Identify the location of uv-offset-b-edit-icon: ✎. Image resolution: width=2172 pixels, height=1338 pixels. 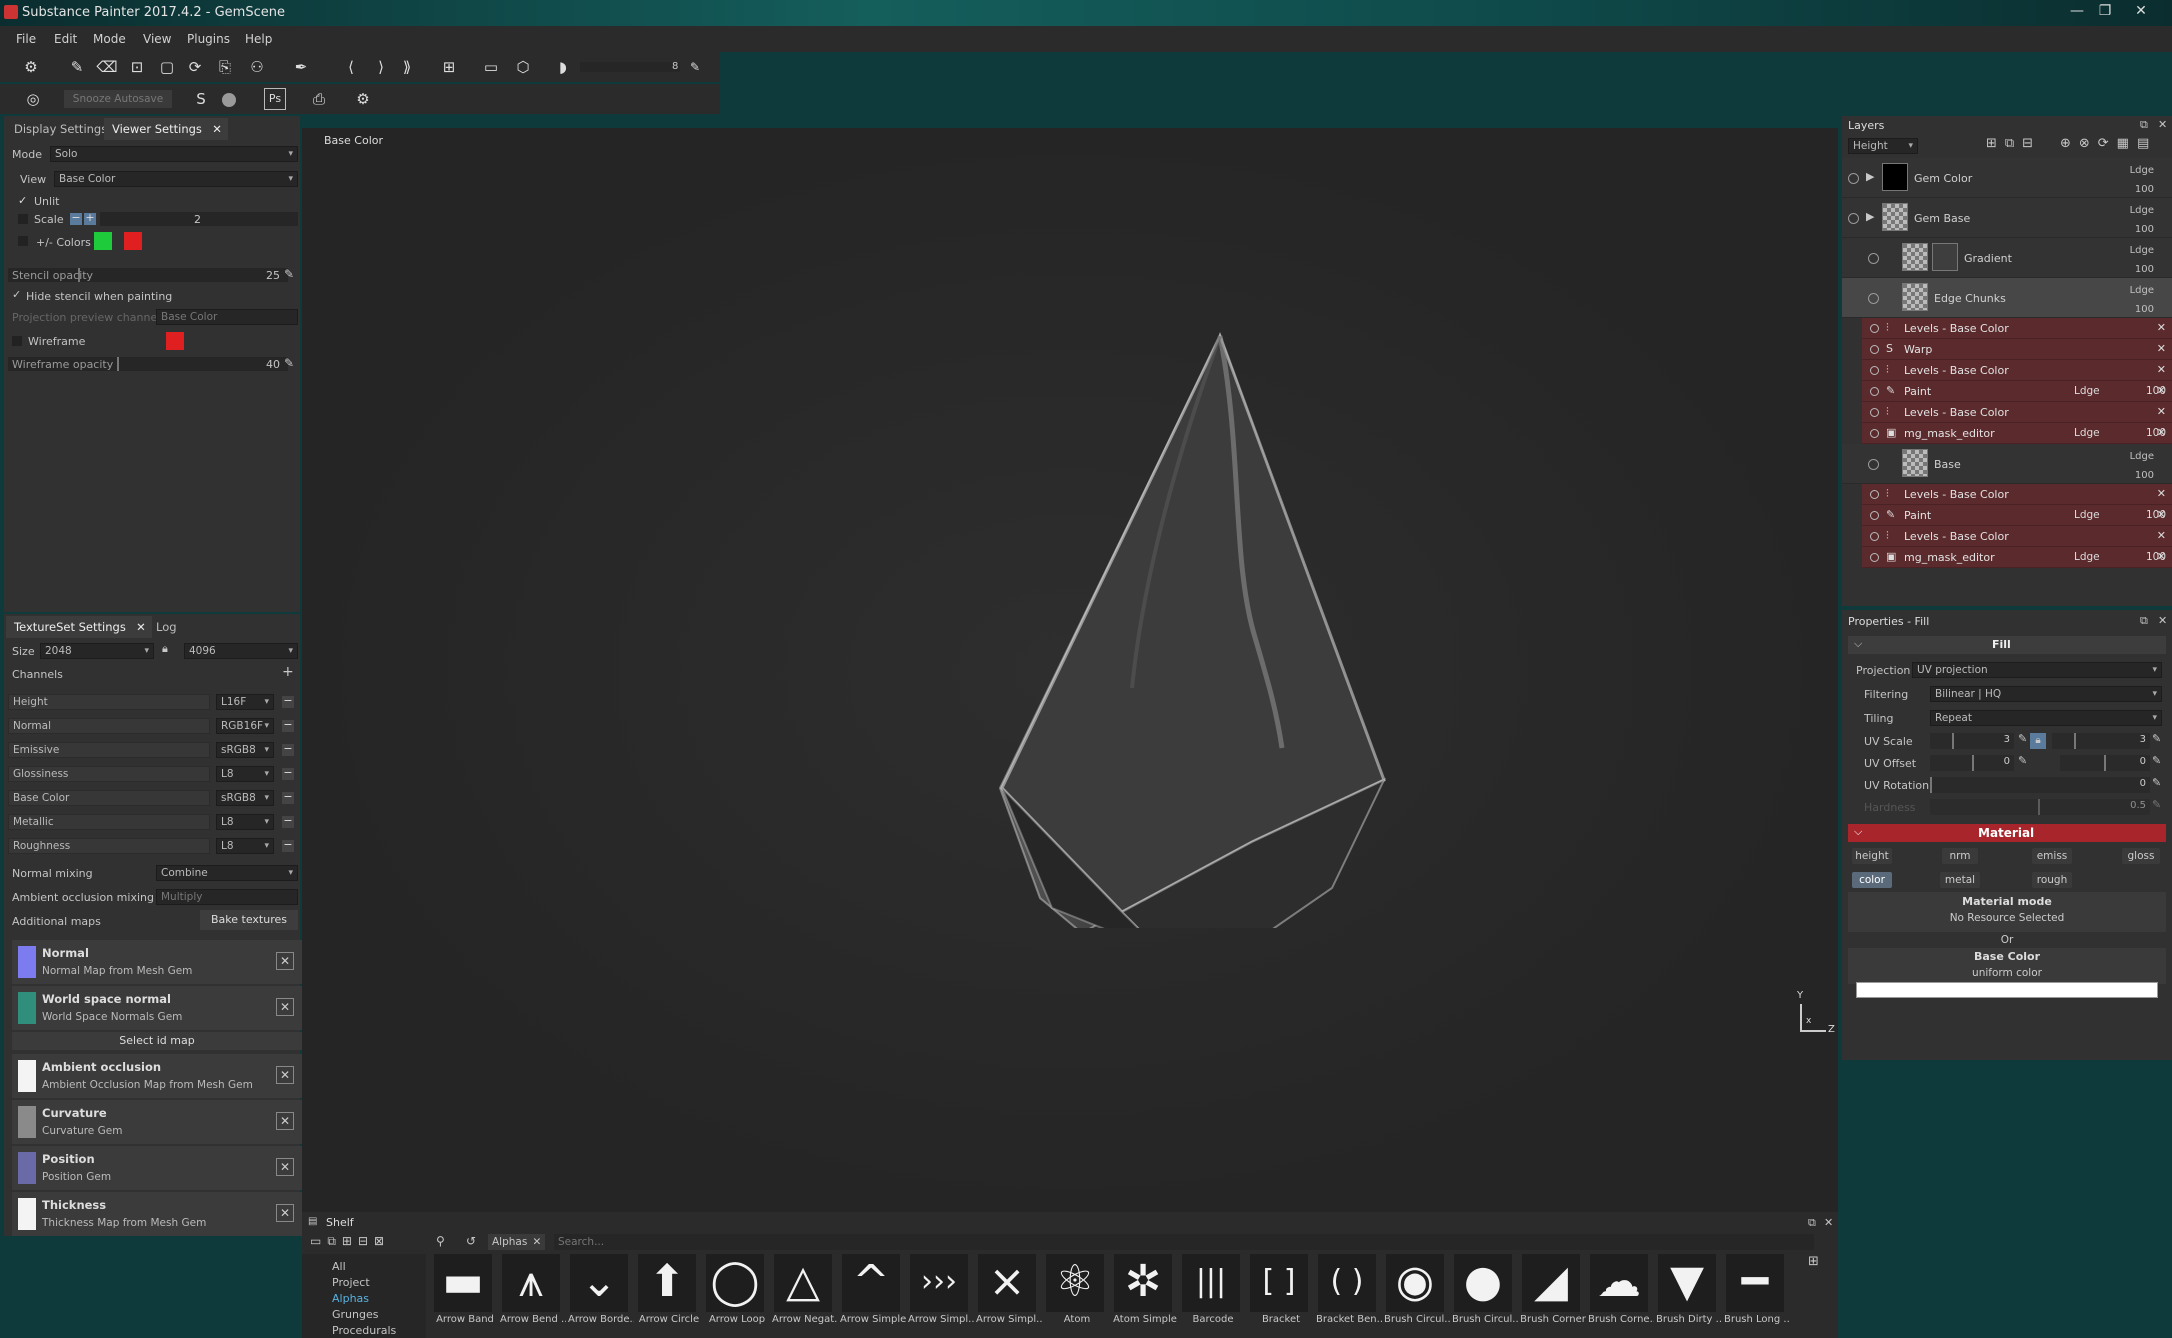
(2156, 760).